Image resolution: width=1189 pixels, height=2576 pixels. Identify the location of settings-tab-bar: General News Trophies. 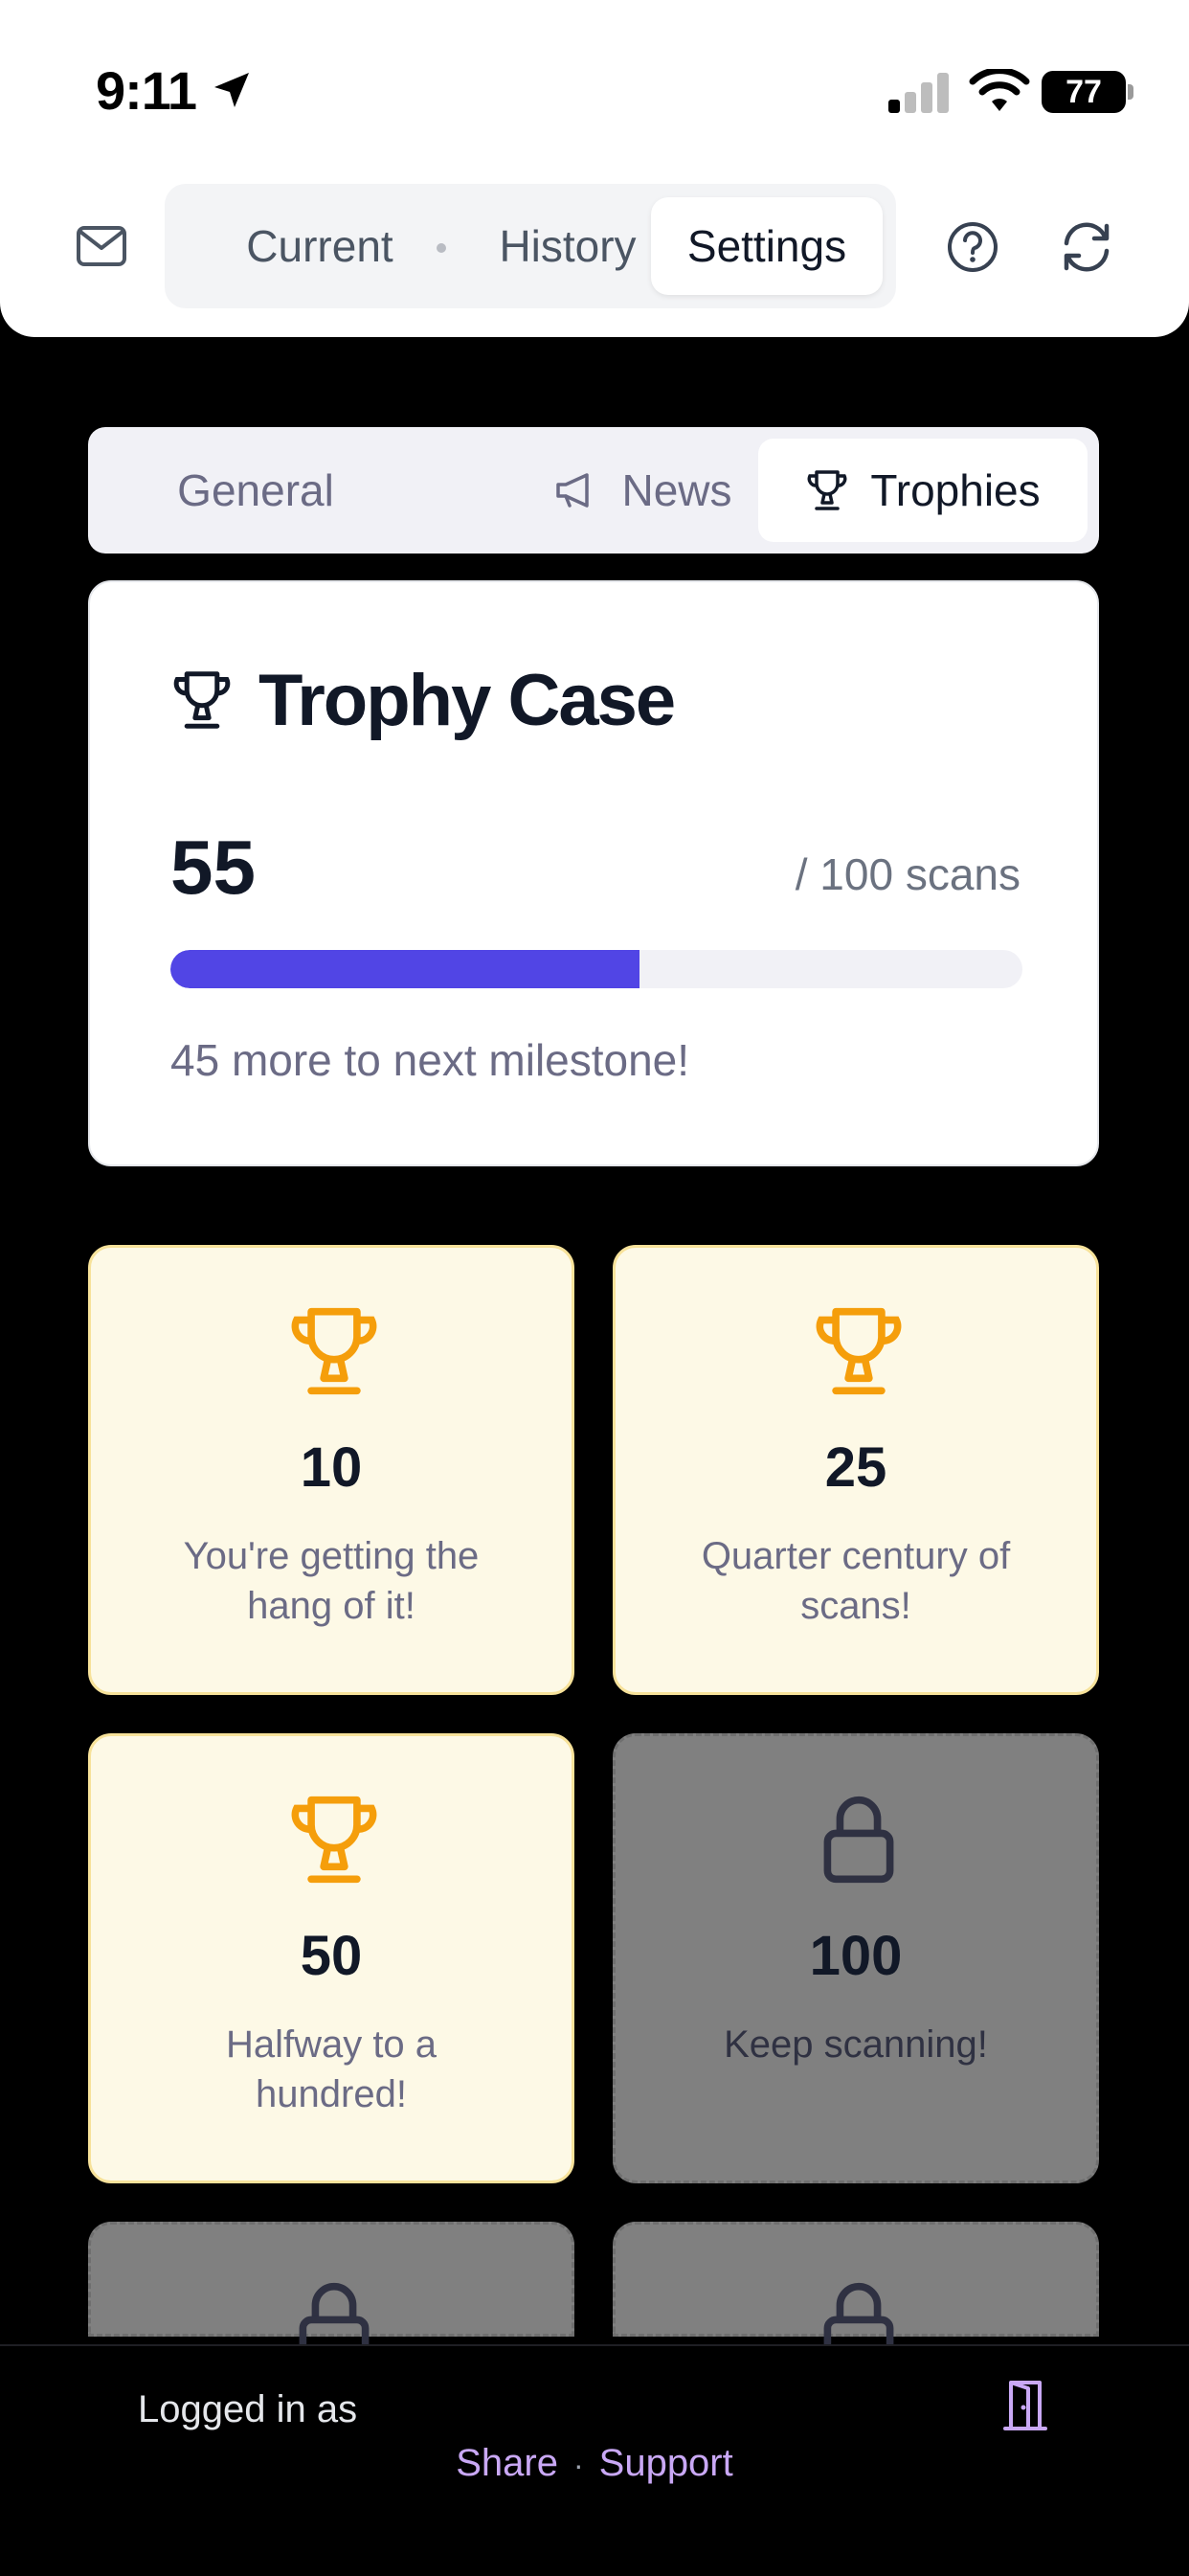
(593, 491).